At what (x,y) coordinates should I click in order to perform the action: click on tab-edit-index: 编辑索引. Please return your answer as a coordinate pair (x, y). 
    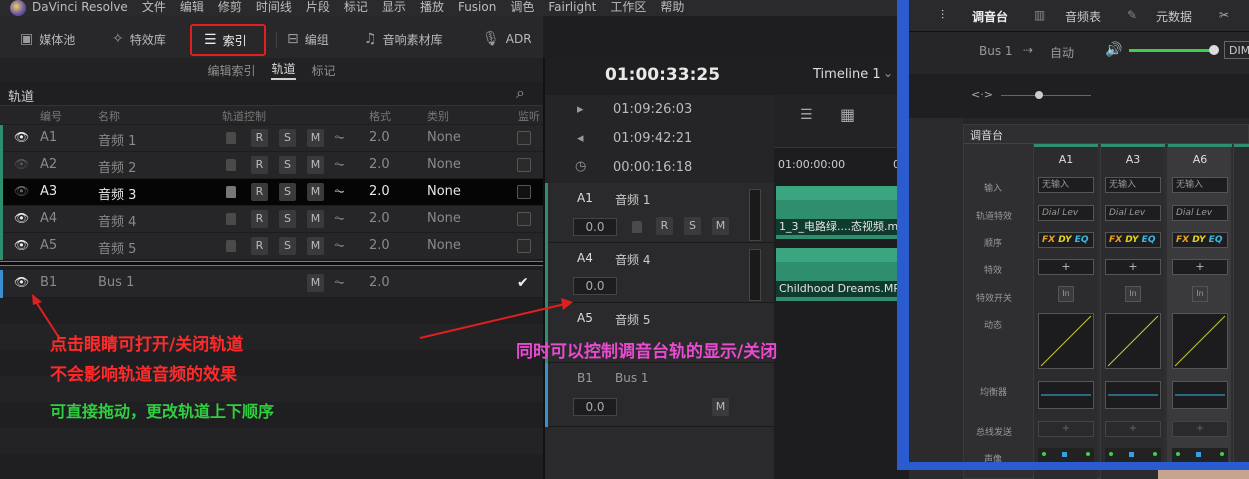
    Looking at the image, I should click on (231, 70).